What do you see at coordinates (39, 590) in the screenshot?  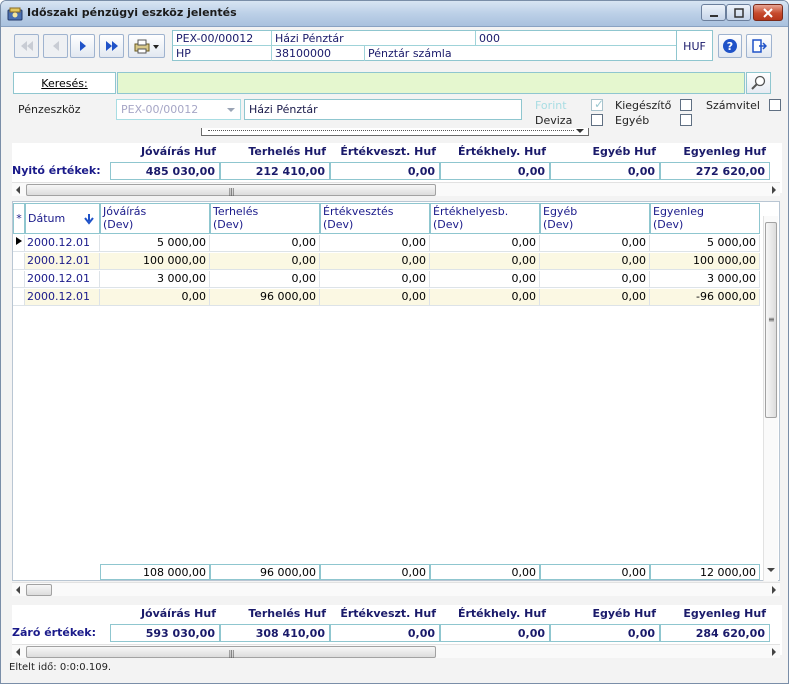 I see `scrollbar-thumb` at bounding box center [39, 590].